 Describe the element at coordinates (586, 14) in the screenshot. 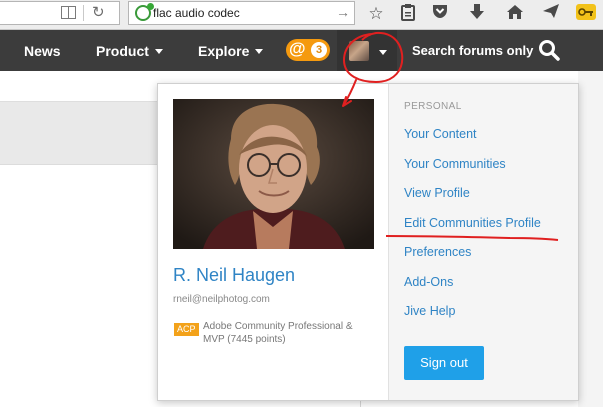

I see `key-icon` at that location.